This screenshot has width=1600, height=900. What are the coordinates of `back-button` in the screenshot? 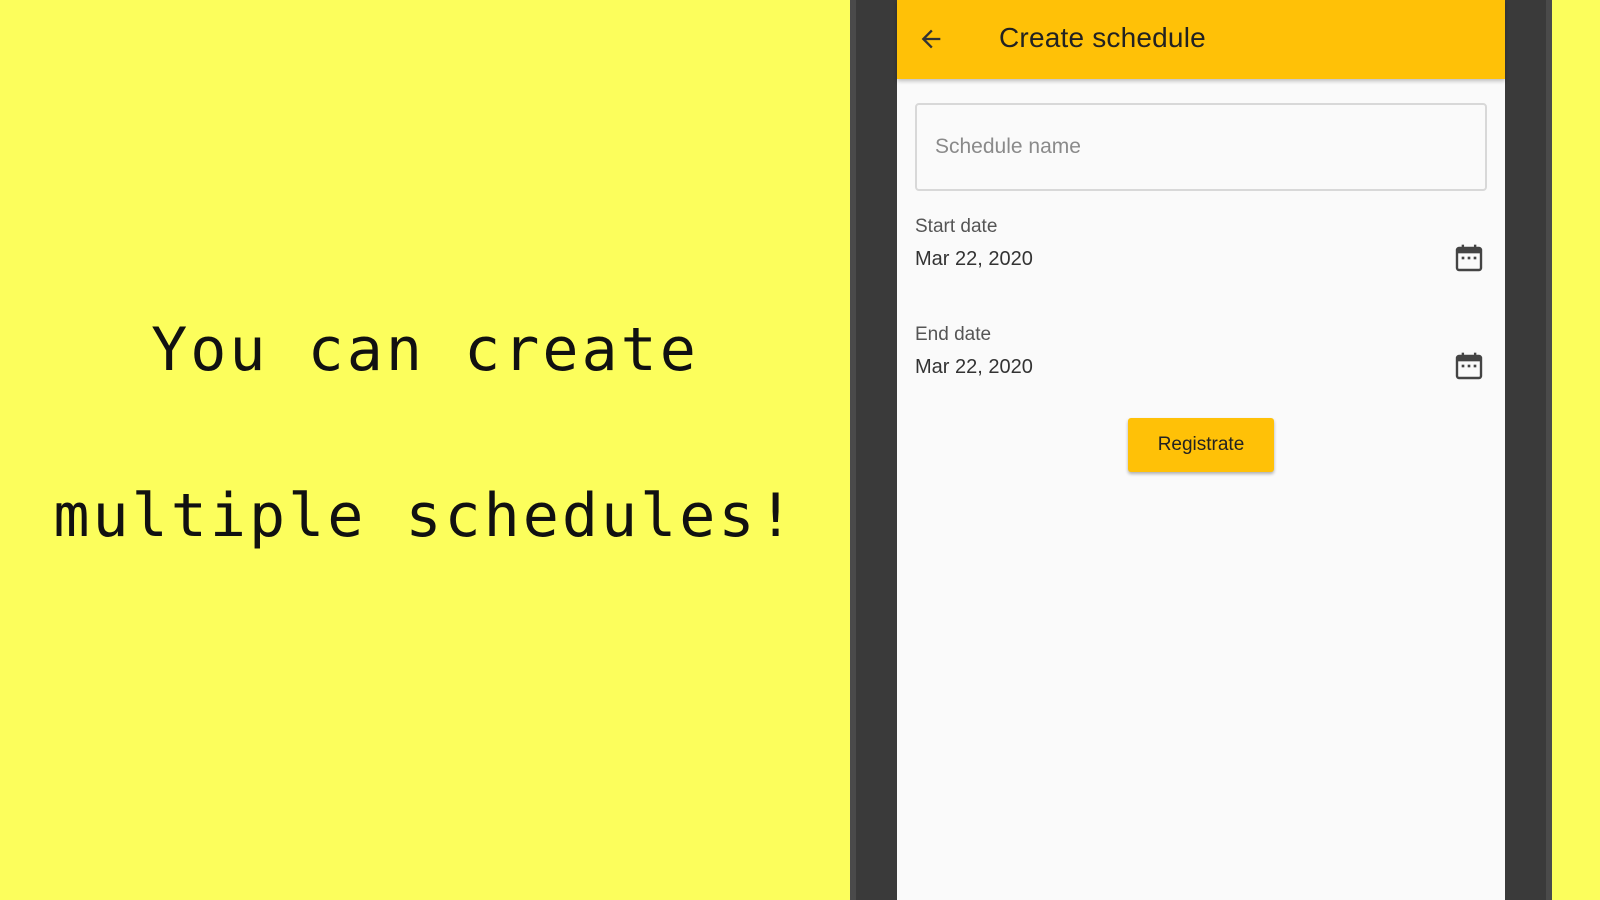 It's located at (931, 39).